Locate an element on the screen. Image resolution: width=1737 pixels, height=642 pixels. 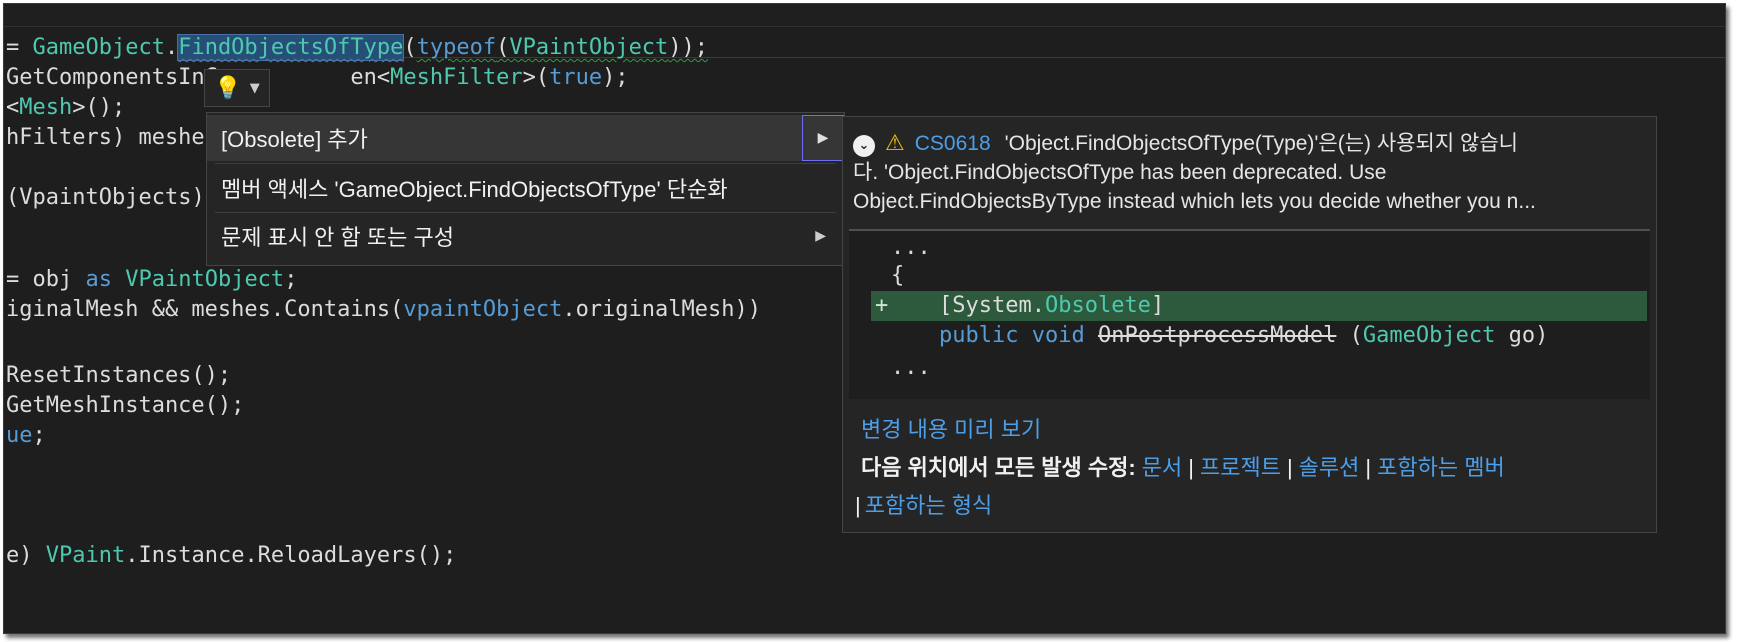
collapse-chevron-icon: ⌄ is located at coordinates (864, 146).